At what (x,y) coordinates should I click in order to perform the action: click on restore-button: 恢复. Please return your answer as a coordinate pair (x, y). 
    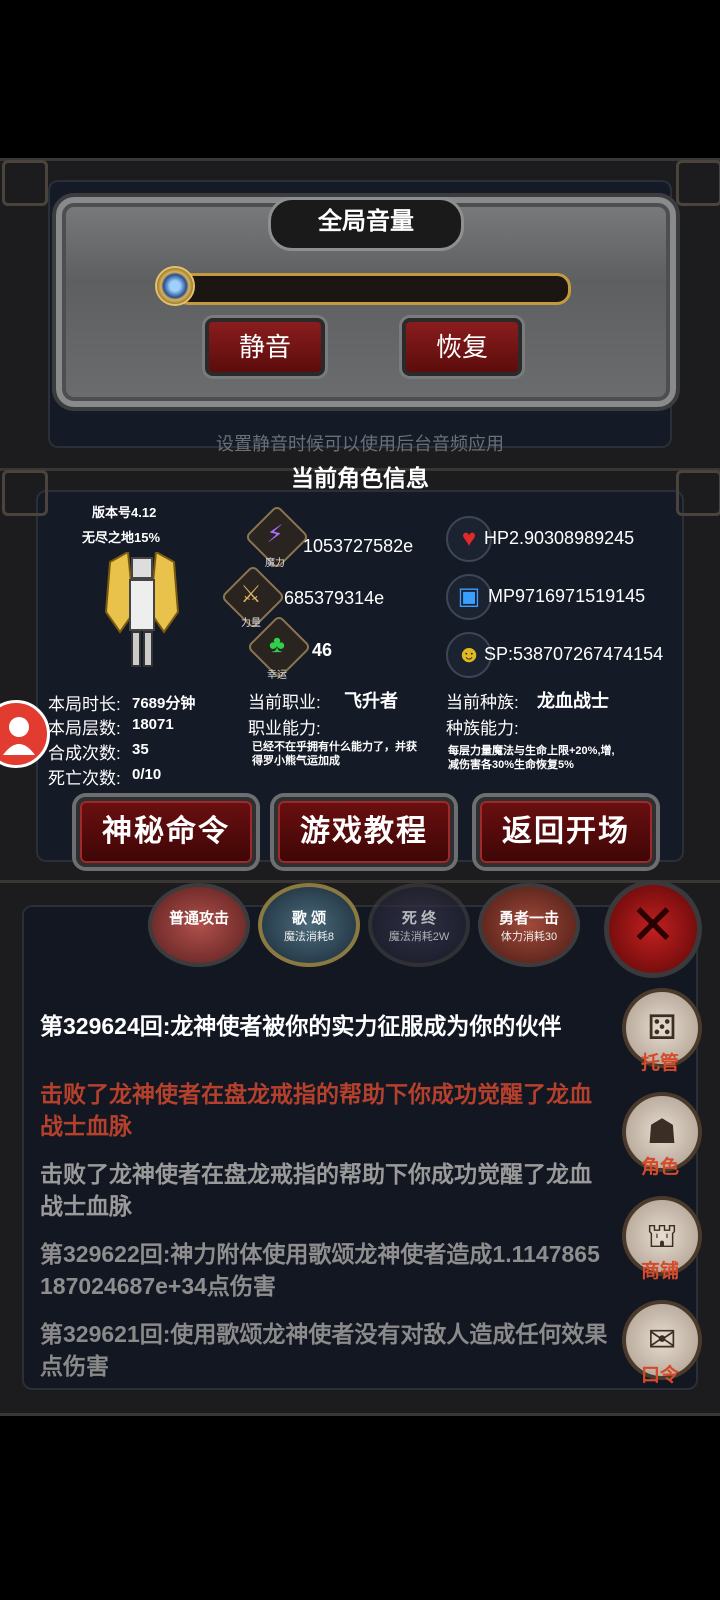
    Looking at the image, I should click on (462, 347).